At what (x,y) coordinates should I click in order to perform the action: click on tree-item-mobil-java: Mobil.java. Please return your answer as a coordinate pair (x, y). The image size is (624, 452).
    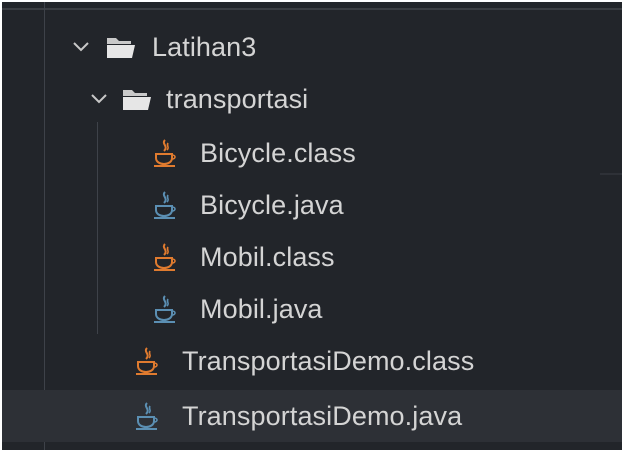
    Looking at the image, I should click on (312, 309).